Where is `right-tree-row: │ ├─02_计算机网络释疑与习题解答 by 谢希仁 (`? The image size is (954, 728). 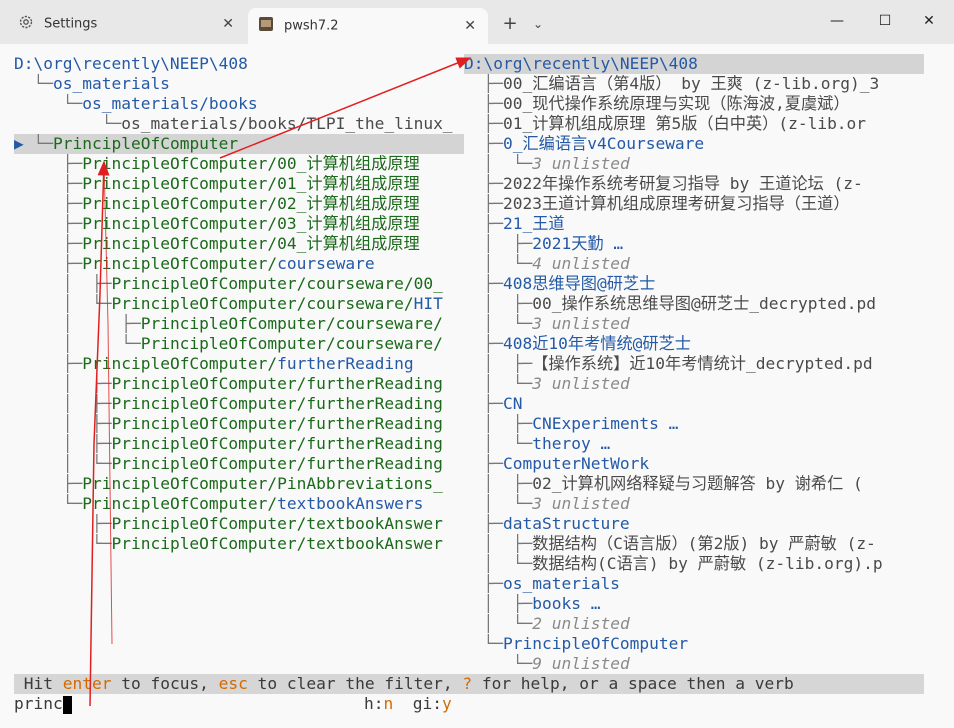 right-tree-row: │ ├─02_计算机网络释疑与习题解答 by 谢希仁 ( is located at coordinates (694, 484).